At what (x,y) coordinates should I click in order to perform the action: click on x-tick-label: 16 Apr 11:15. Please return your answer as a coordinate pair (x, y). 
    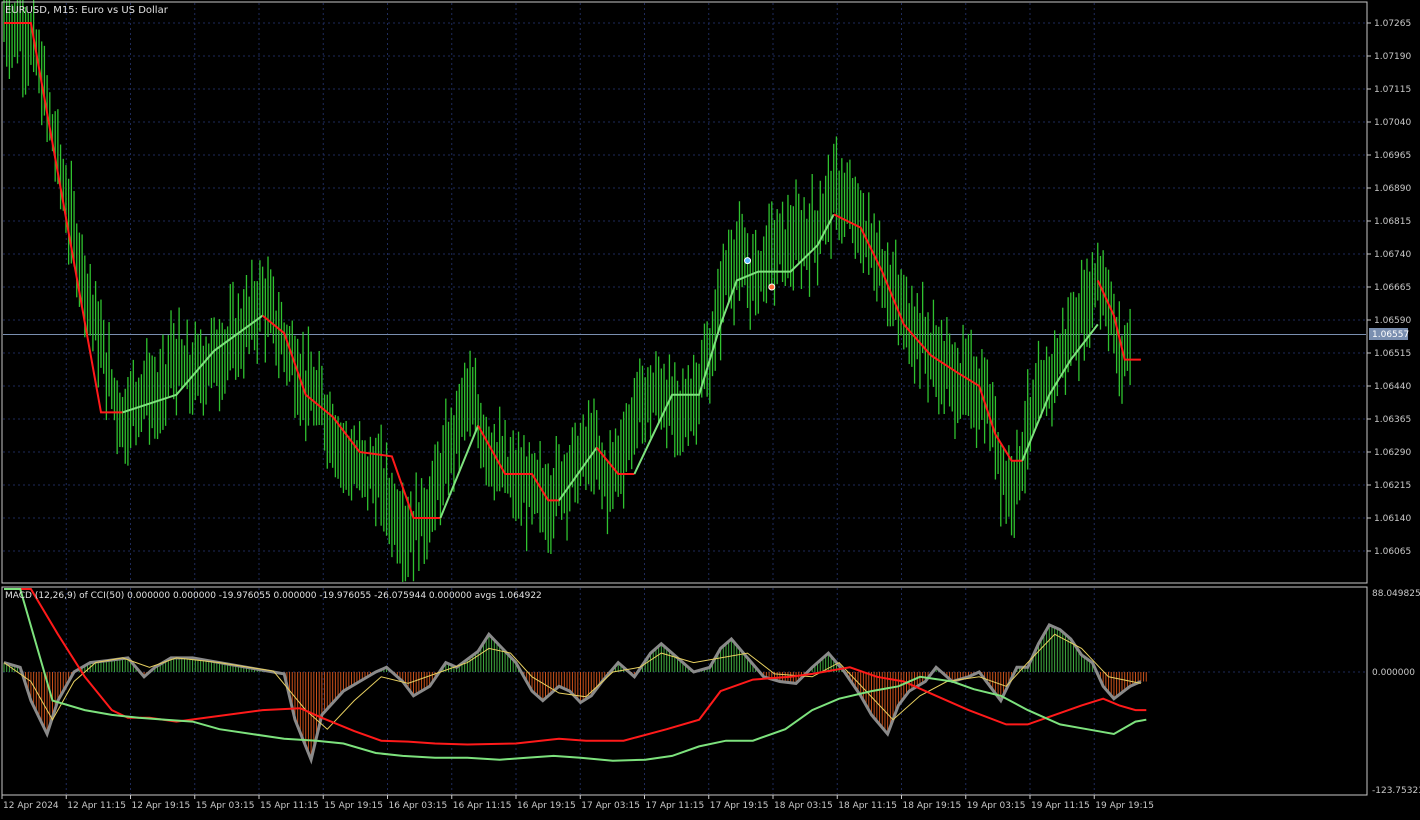
    Looking at the image, I should click on (482, 806).